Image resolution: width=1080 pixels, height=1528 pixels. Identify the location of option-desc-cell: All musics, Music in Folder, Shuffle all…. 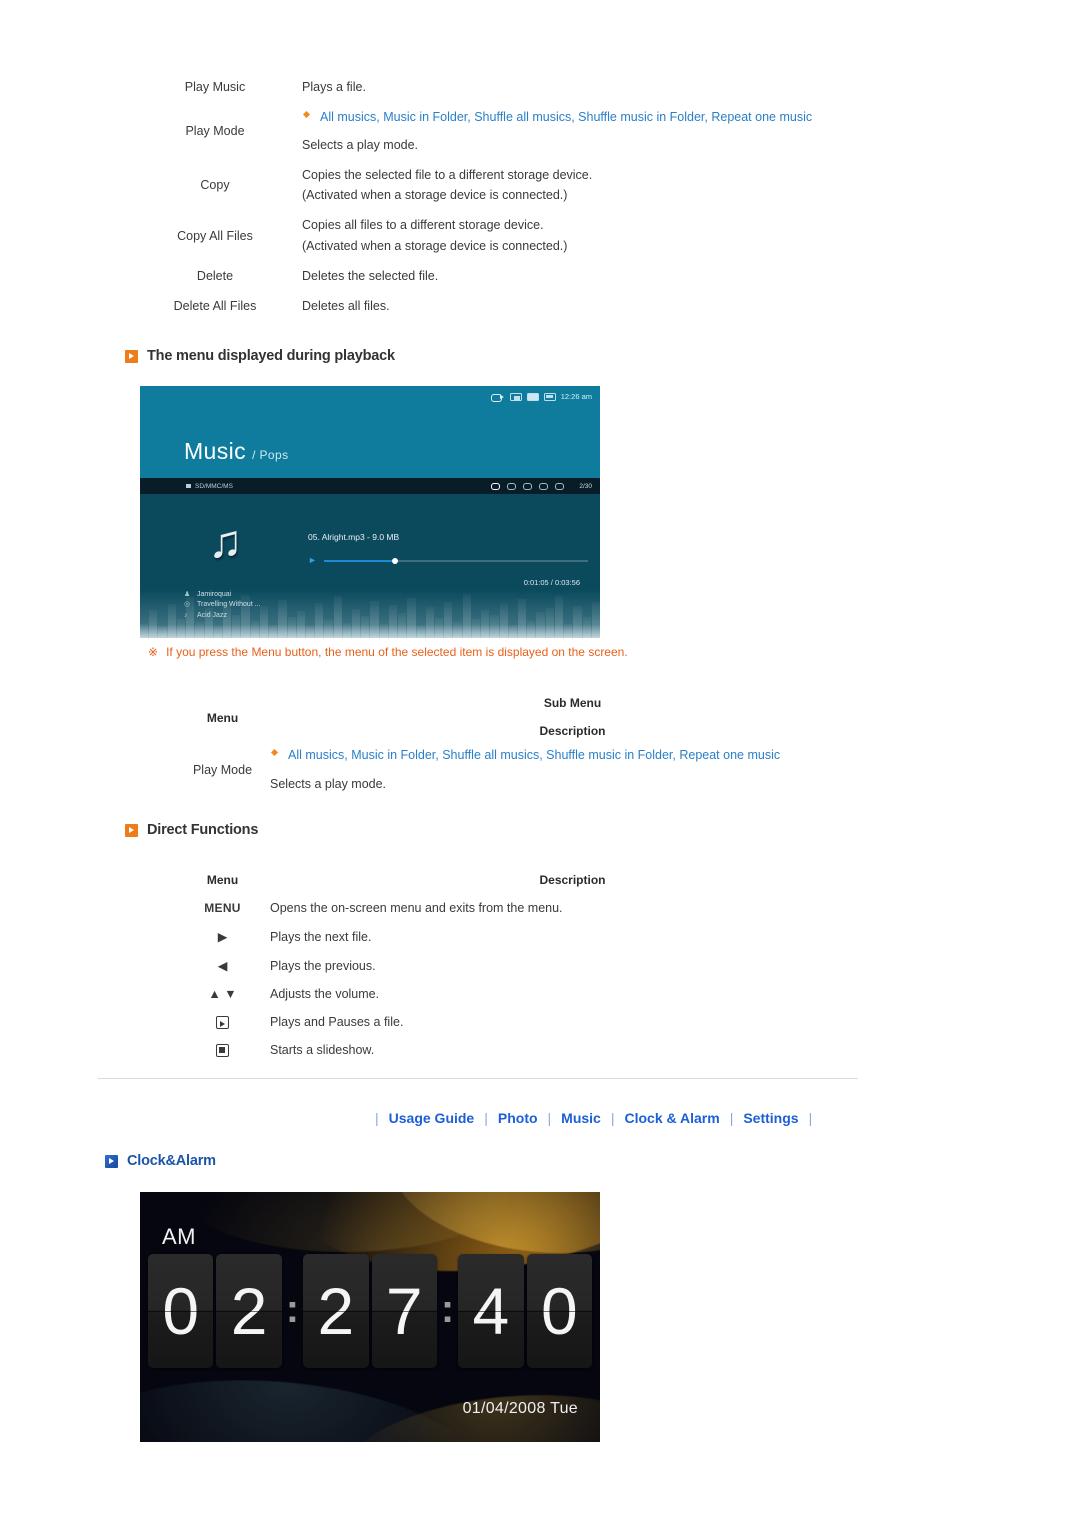
(575, 131).